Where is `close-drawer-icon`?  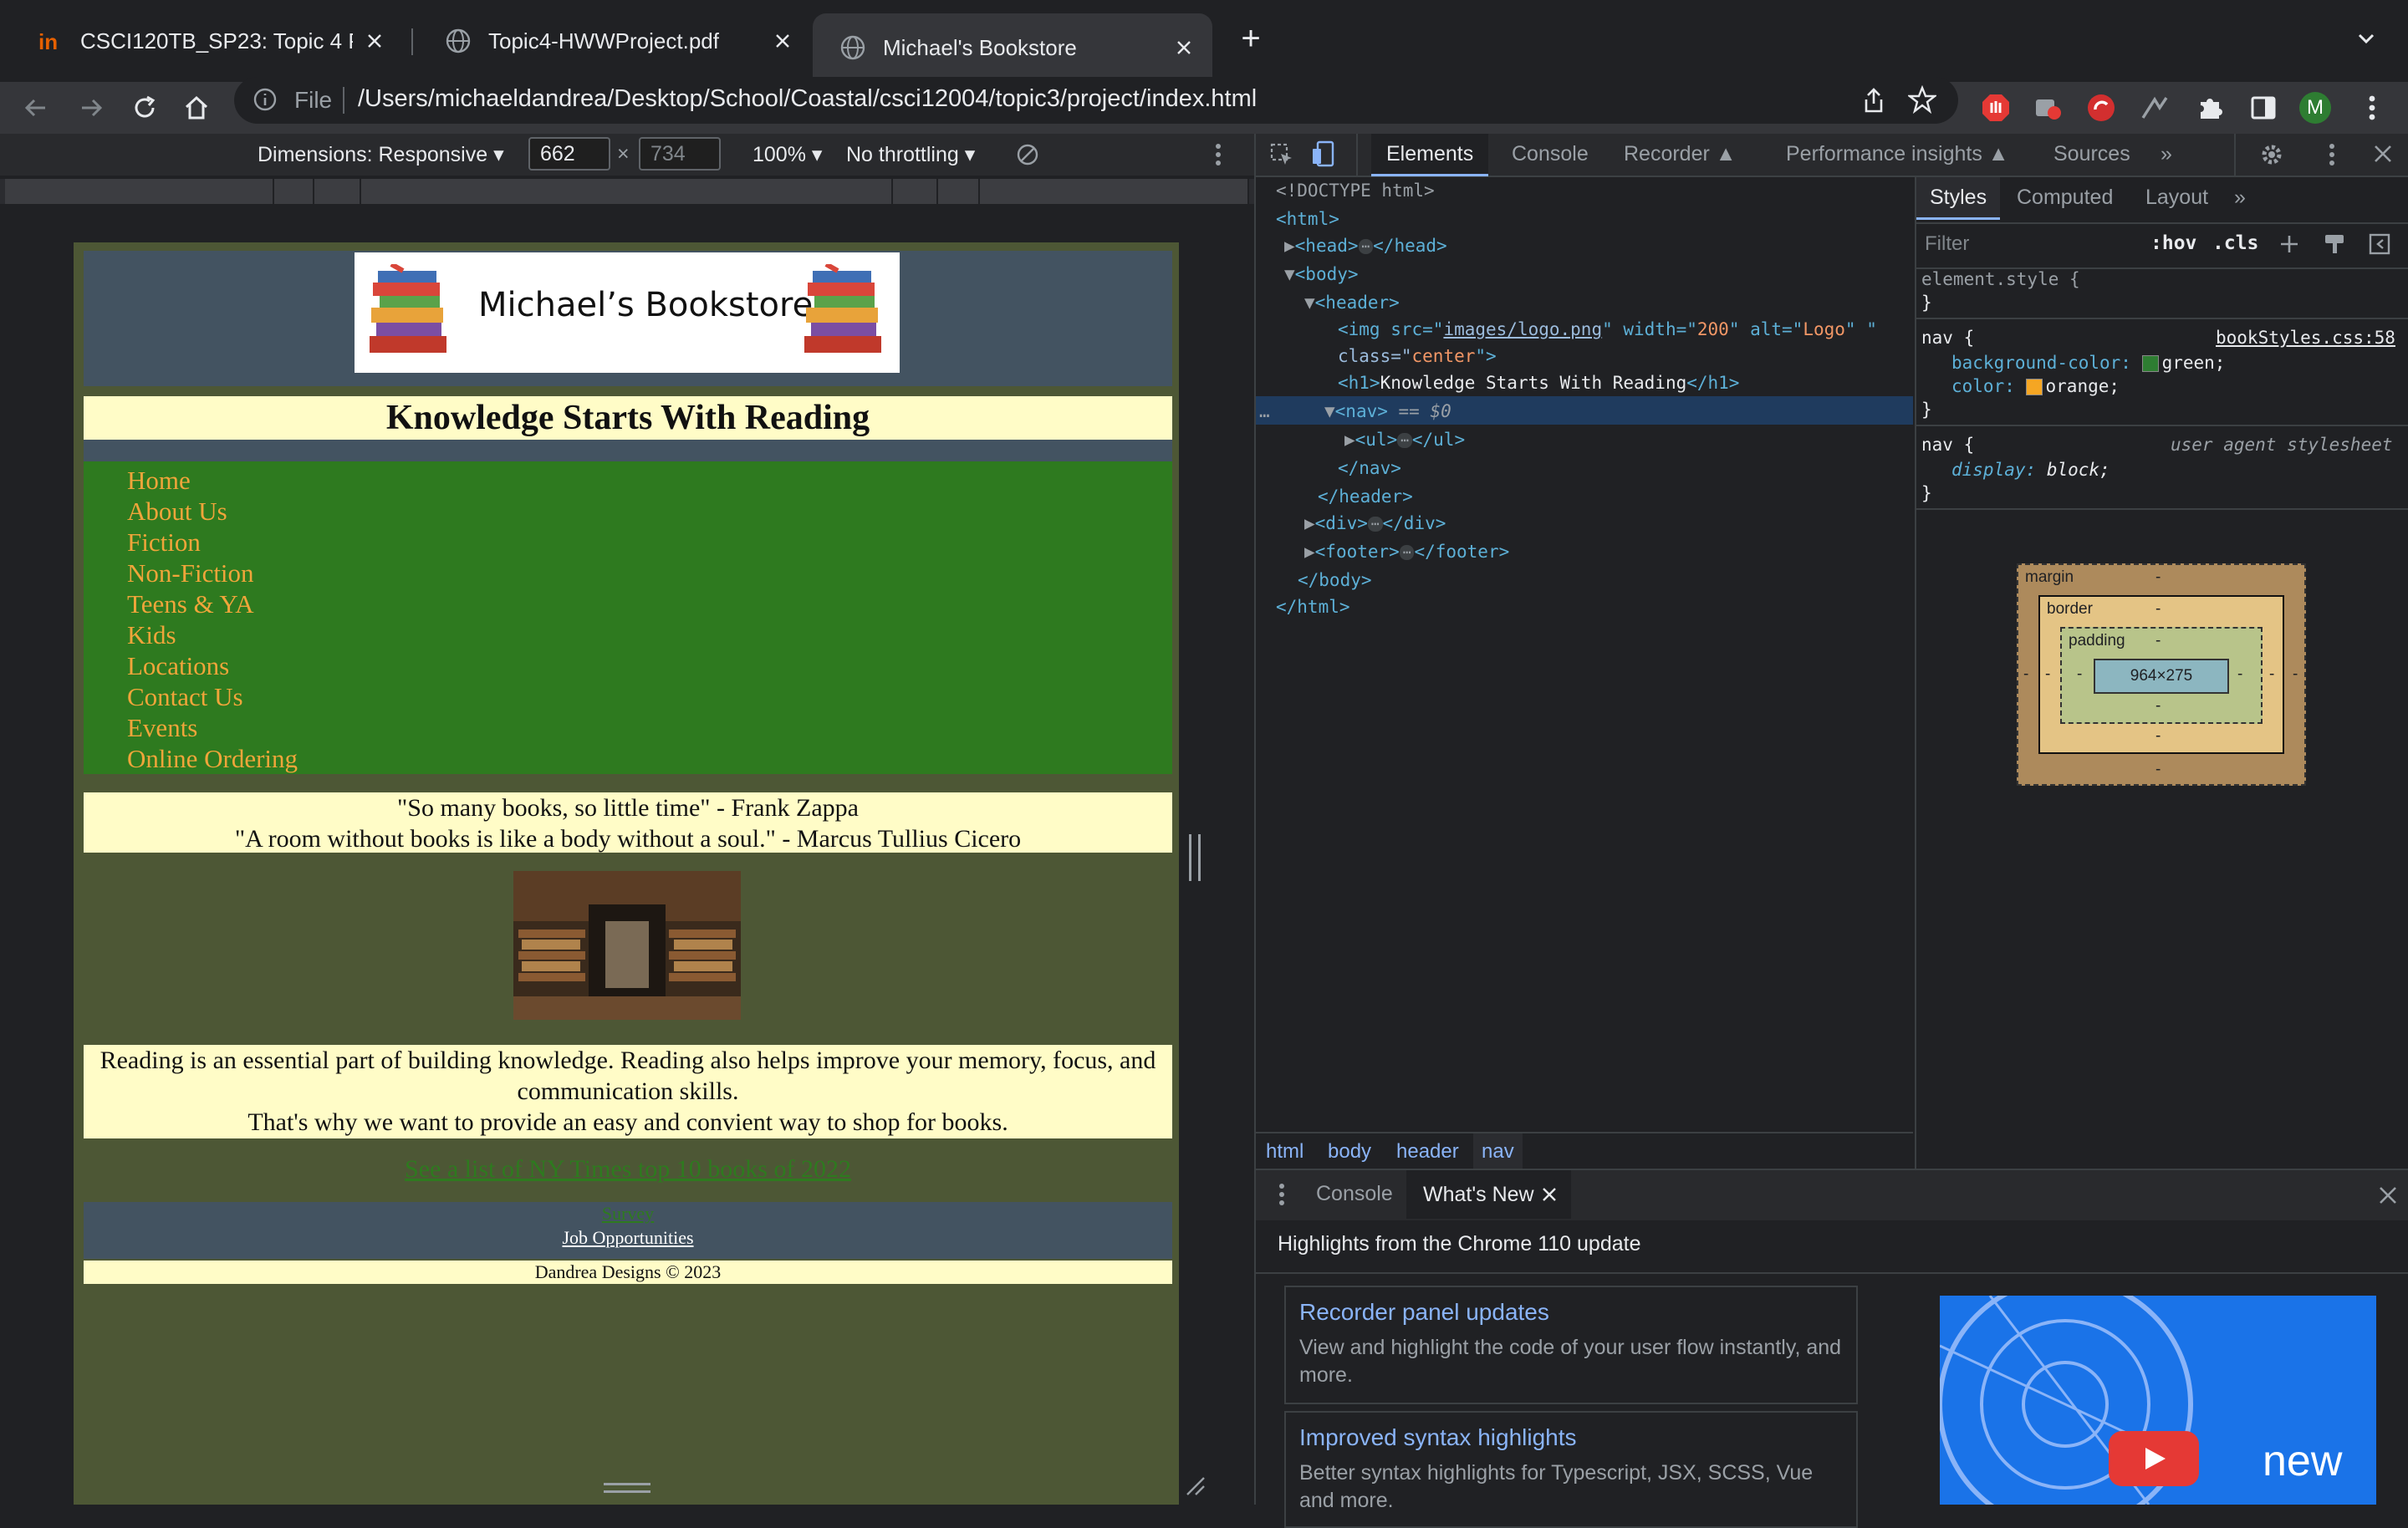 close-drawer-icon is located at coordinates (2388, 1195).